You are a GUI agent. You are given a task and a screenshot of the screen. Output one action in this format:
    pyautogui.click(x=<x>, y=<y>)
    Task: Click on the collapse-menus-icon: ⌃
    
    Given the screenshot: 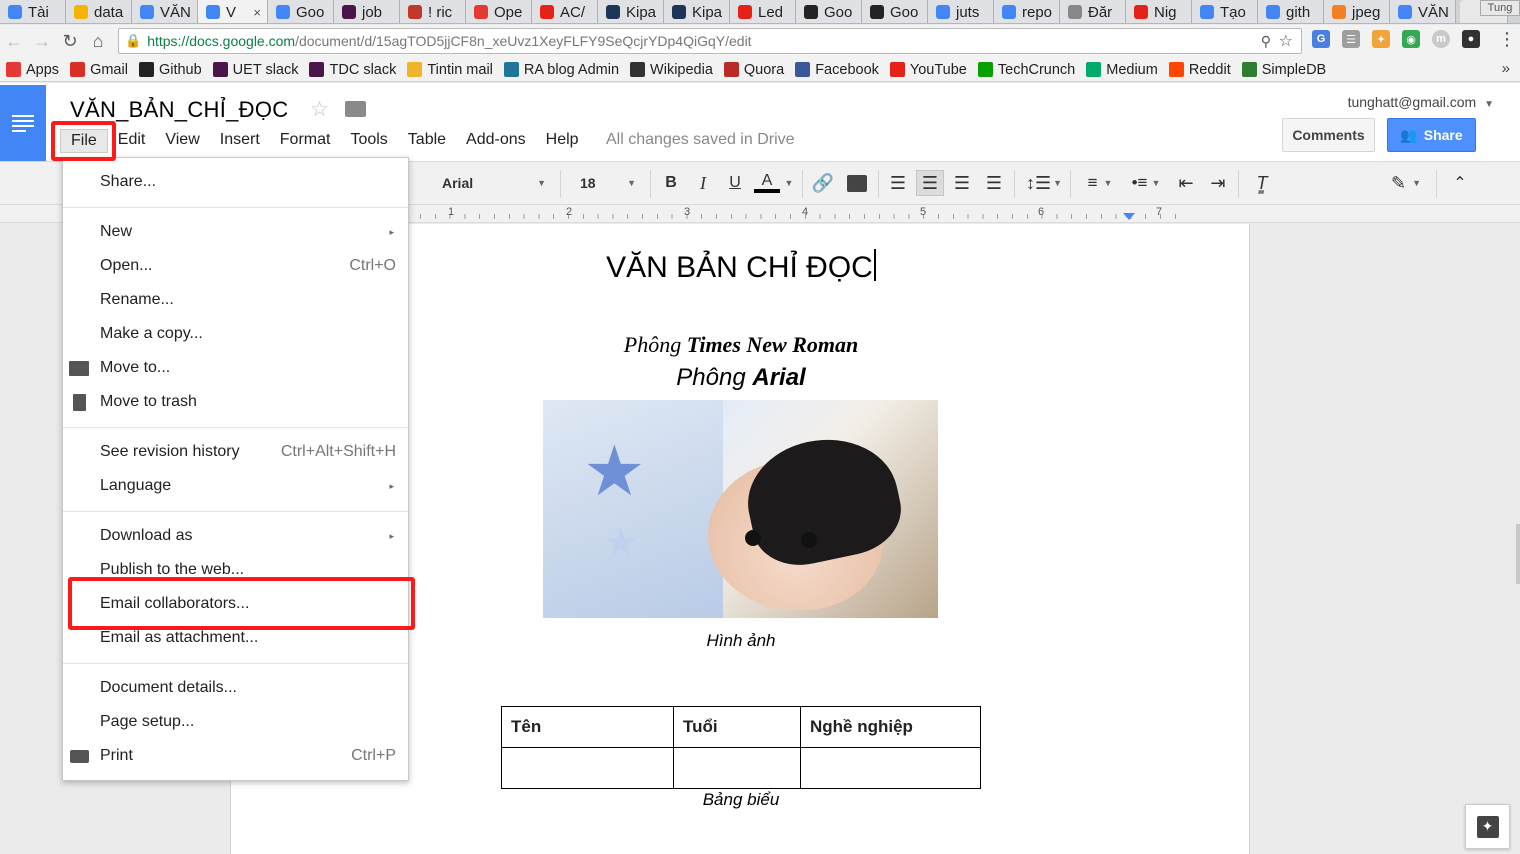 What is the action you would take?
    pyautogui.click(x=1460, y=183)
    